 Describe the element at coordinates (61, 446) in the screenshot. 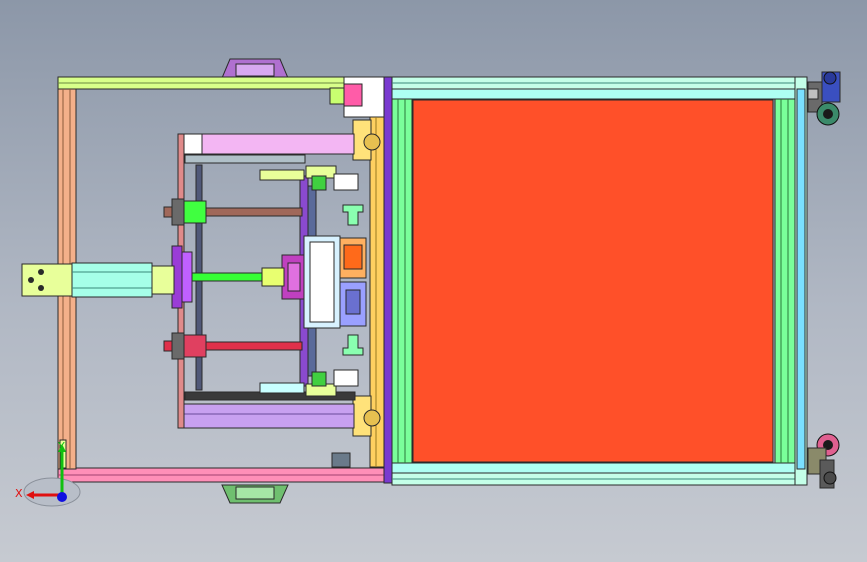

I see `y-axis-label: Y` at that location.